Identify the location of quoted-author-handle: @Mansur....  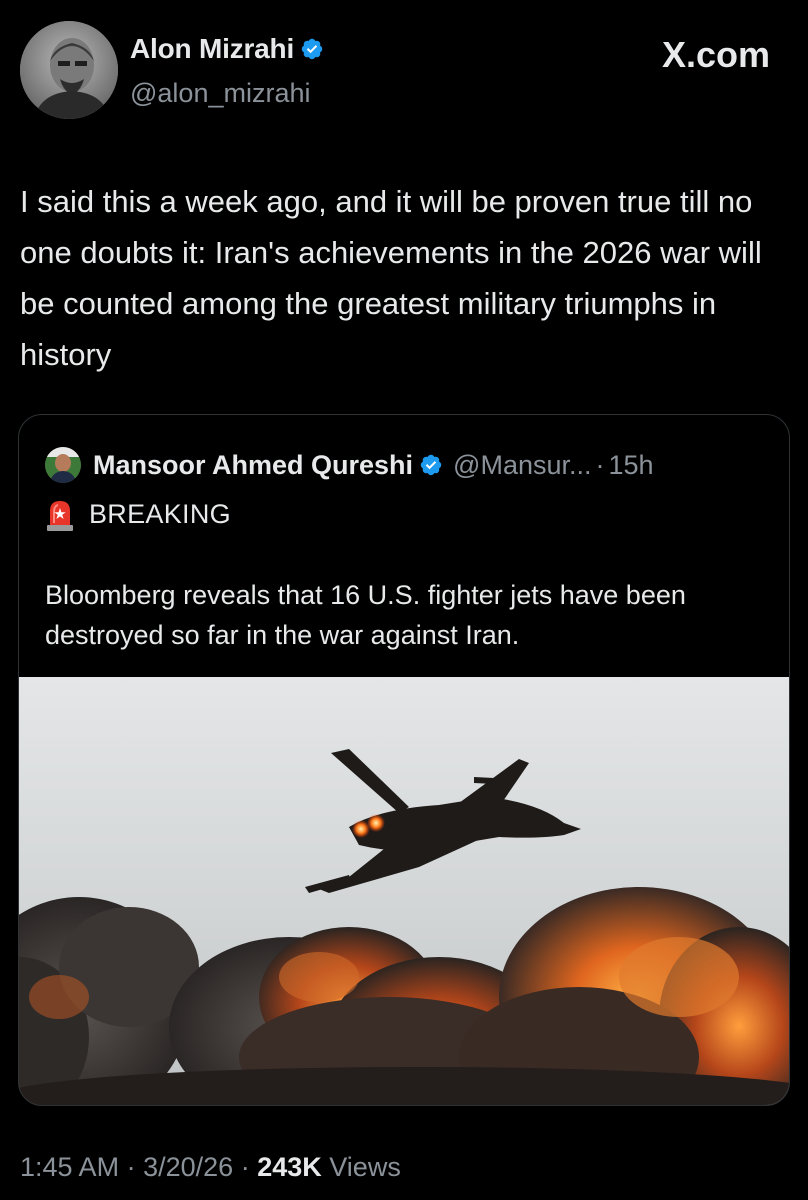
(522, 465).